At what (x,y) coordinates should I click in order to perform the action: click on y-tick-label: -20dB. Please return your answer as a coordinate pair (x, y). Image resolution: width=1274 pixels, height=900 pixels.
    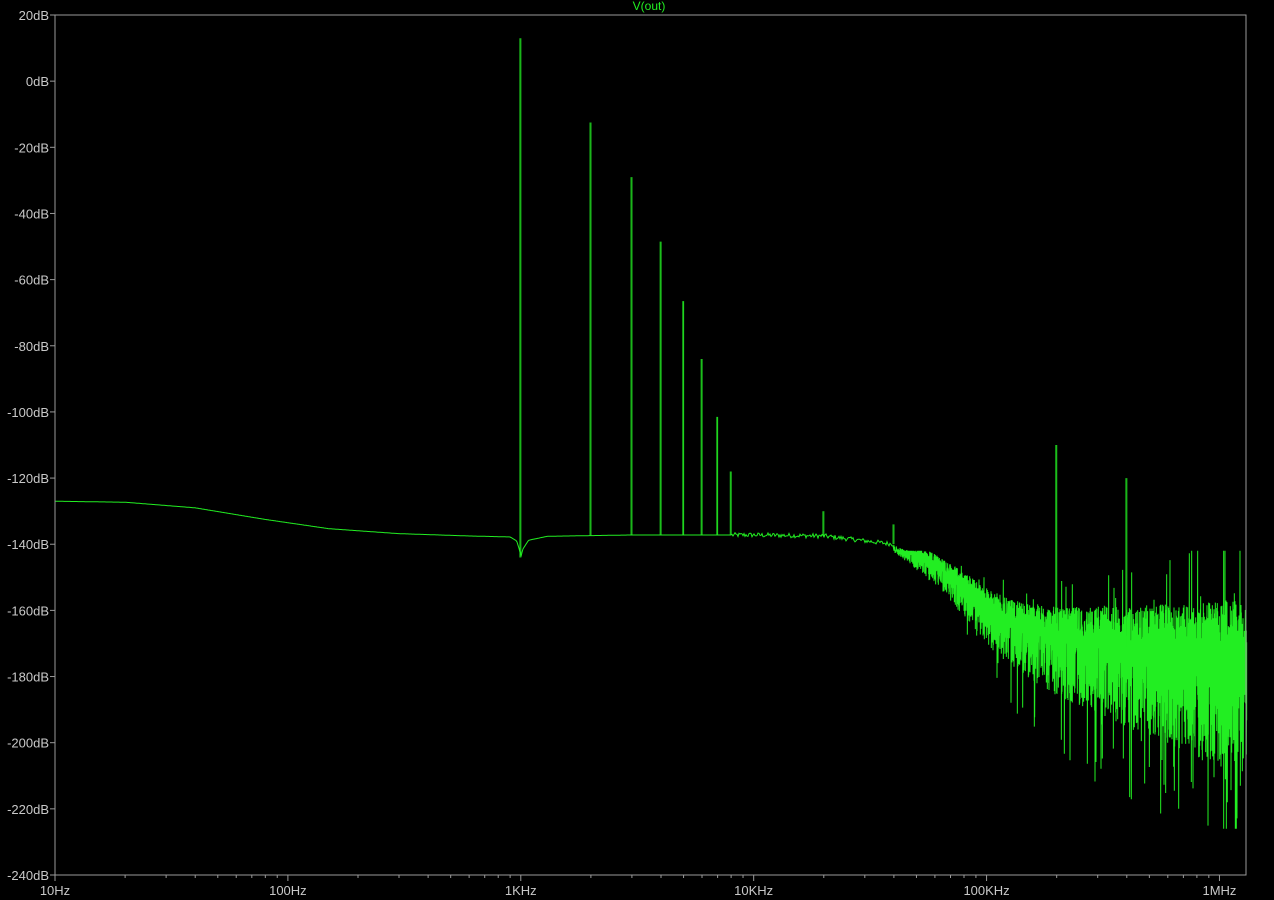
    Looking at the image, I should click on (31, 147).